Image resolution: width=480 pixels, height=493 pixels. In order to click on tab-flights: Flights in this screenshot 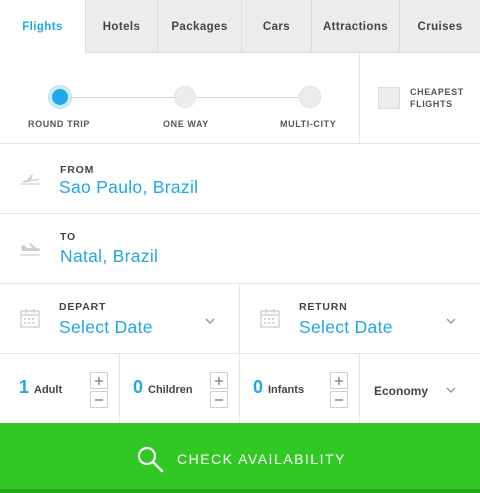, I will do `click(43, 27)`.